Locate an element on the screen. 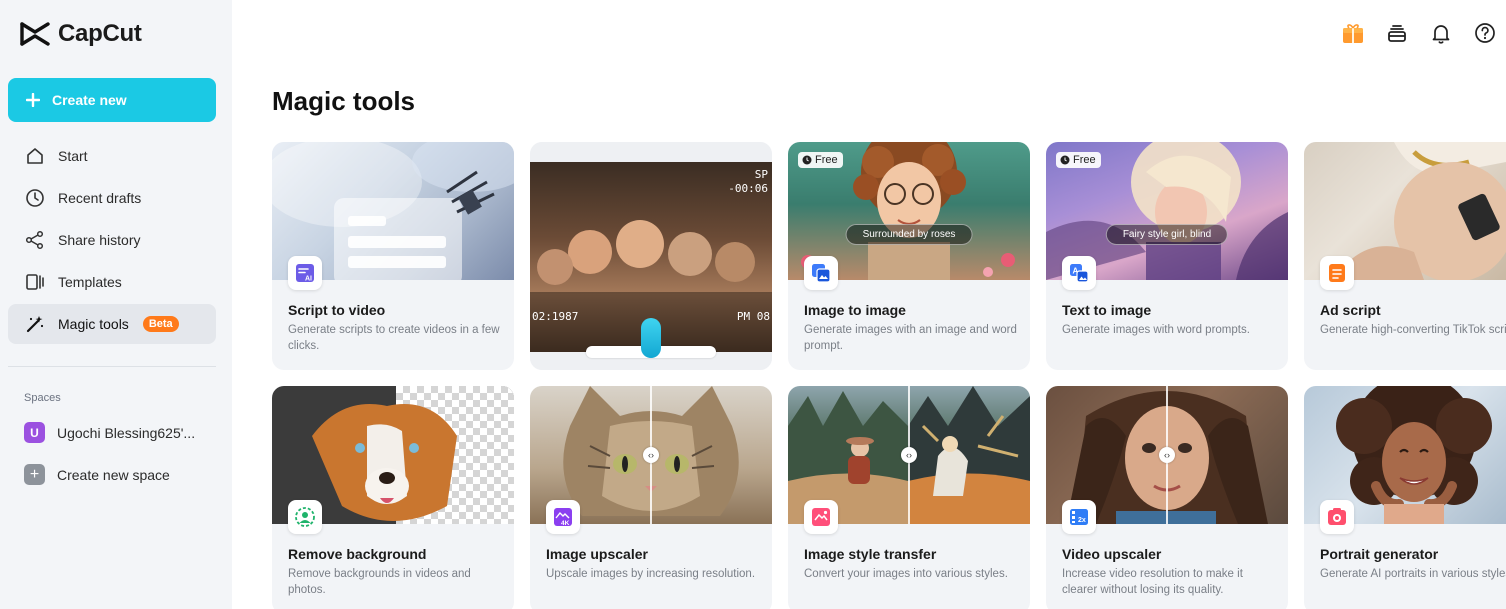 The width and height of the screenshot is (1506, 609). space-avatar: U is located at coordinates (34, 432).